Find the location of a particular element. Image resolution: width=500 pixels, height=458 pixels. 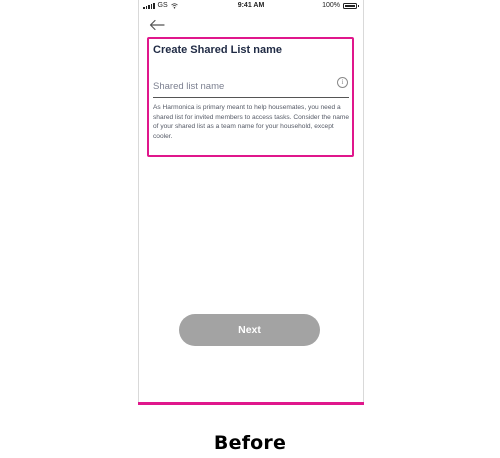

shared-list-name-input is located at coordinates (241, 86).